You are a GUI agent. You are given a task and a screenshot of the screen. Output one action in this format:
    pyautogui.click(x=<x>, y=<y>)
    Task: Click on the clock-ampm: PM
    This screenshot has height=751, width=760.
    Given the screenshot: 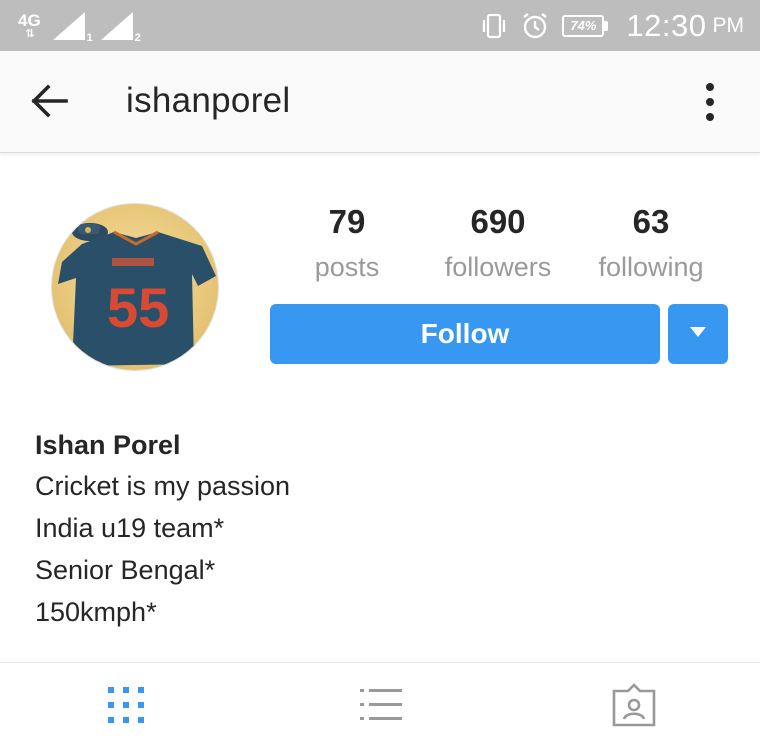 What is the action you would take?
    pyautogui.click(x=728, y=25)
    